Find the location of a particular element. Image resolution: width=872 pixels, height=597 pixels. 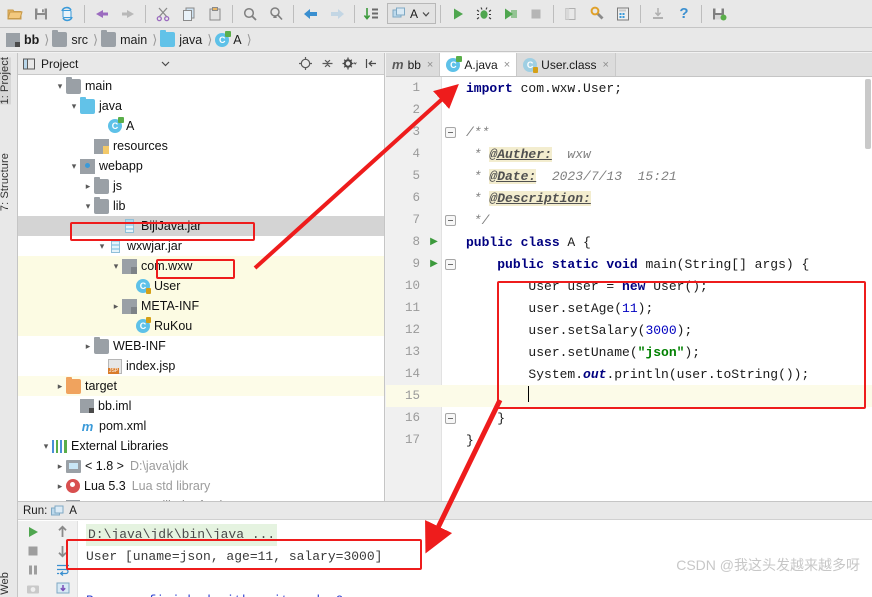

camera-icon is located at coordinates (33, 588).